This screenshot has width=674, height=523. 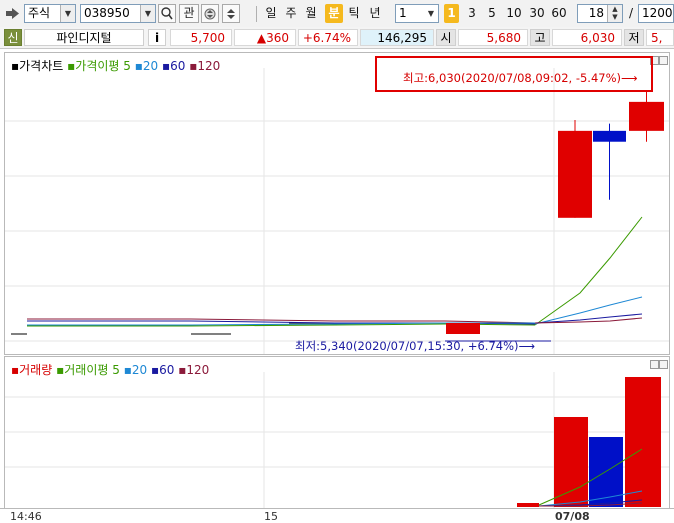 I want to click on preset-30min: 30, so click(x=537, y=13).